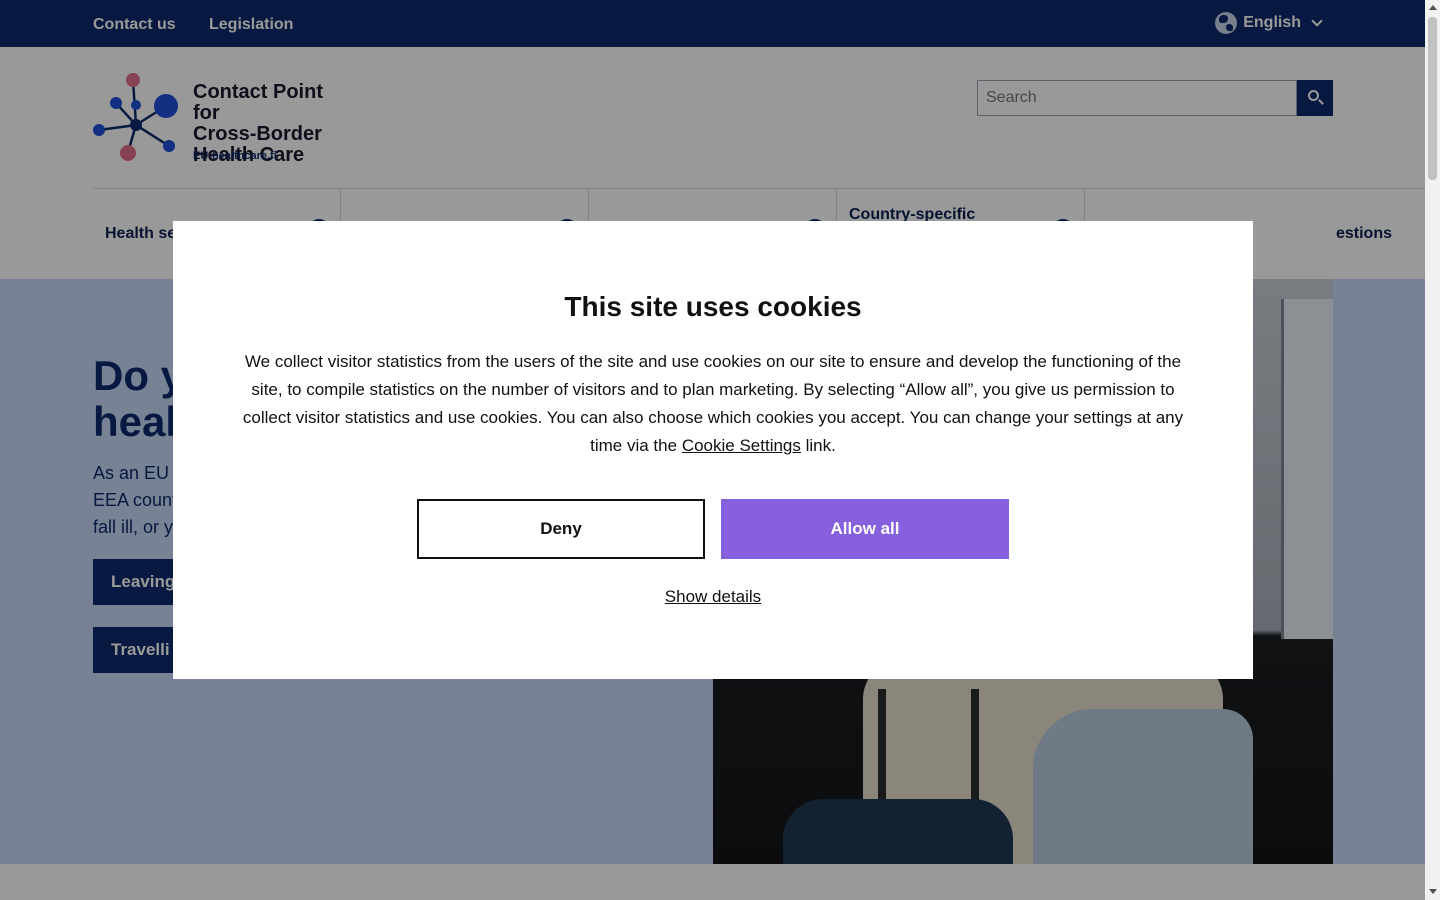 The height and width of the screenshot is (900, 1440). Describe the element at coordinates (1433, 891) in the screenshot. I see `scroll-down-icon` at that location.